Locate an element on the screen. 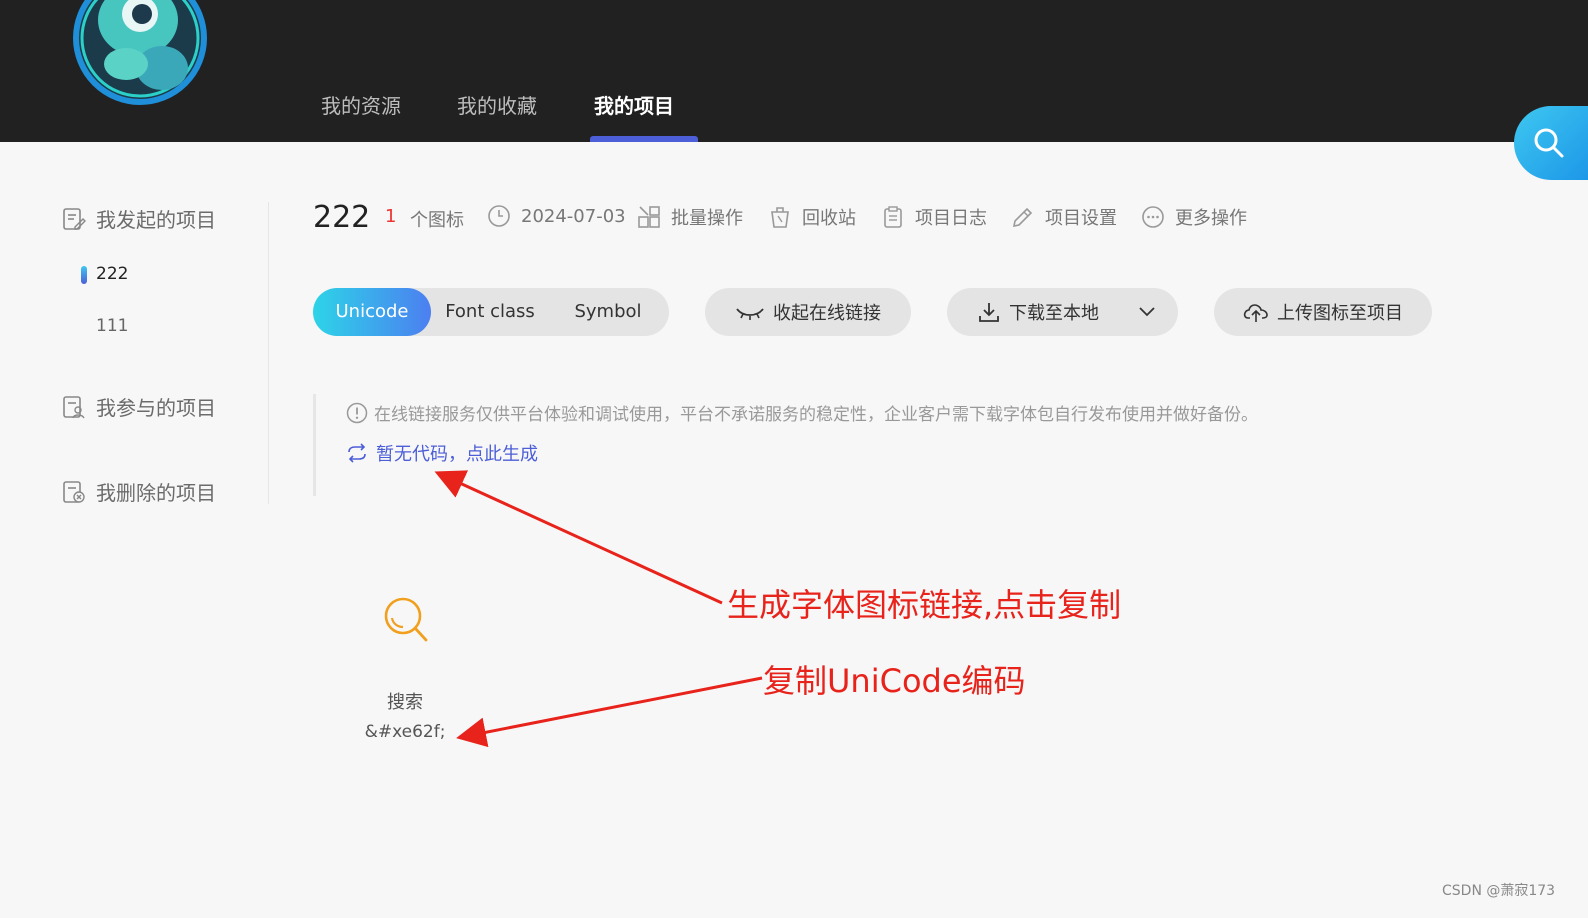  more-actions-button: 更多操作 is located at coordinates (1194, 217).